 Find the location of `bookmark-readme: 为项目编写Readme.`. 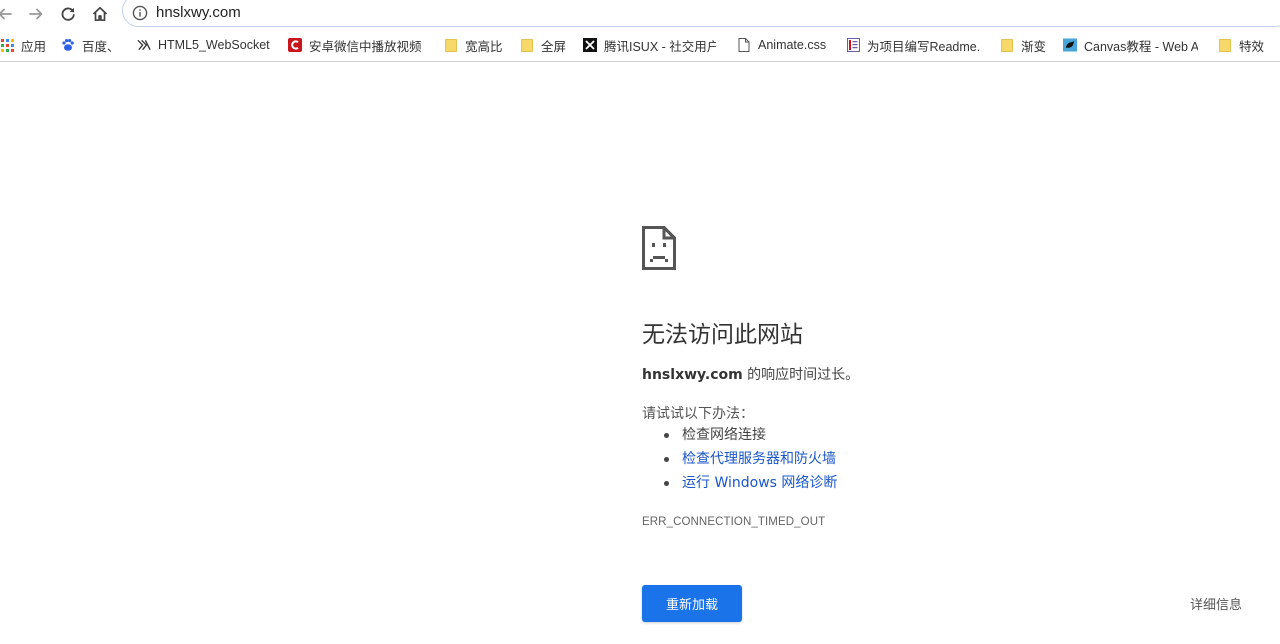

bookmark-readme: 为项目编写Readme. is located at coordinates (913, 45).